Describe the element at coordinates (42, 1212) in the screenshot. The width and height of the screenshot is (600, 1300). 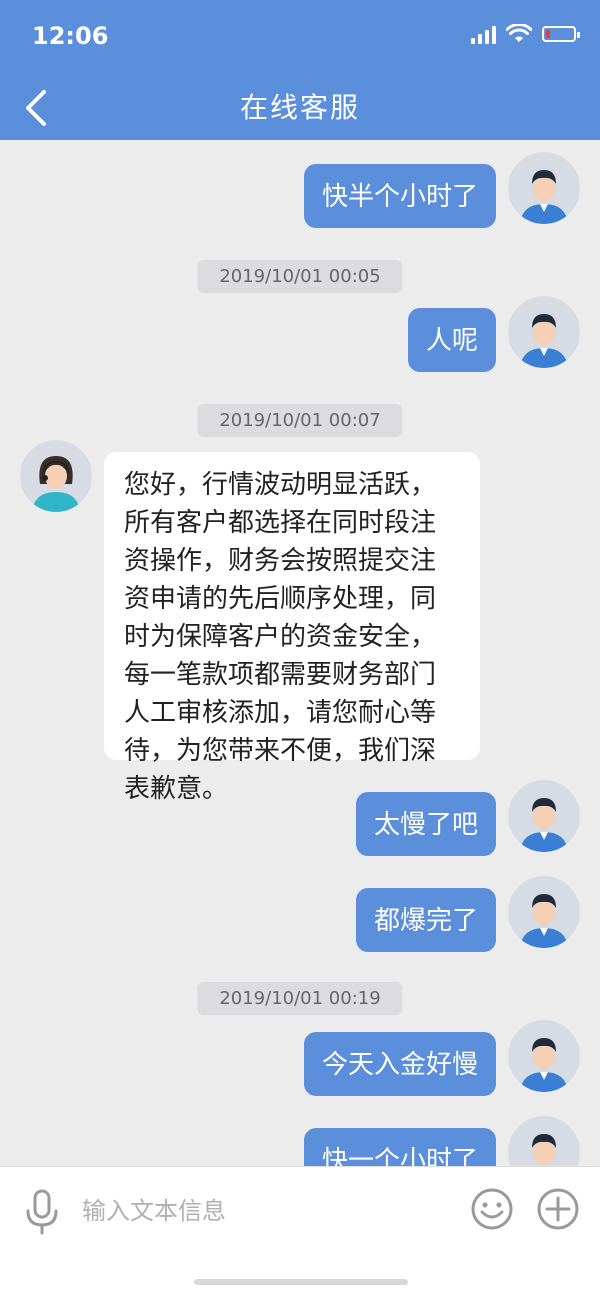
I see `microphone-icon` at that location.